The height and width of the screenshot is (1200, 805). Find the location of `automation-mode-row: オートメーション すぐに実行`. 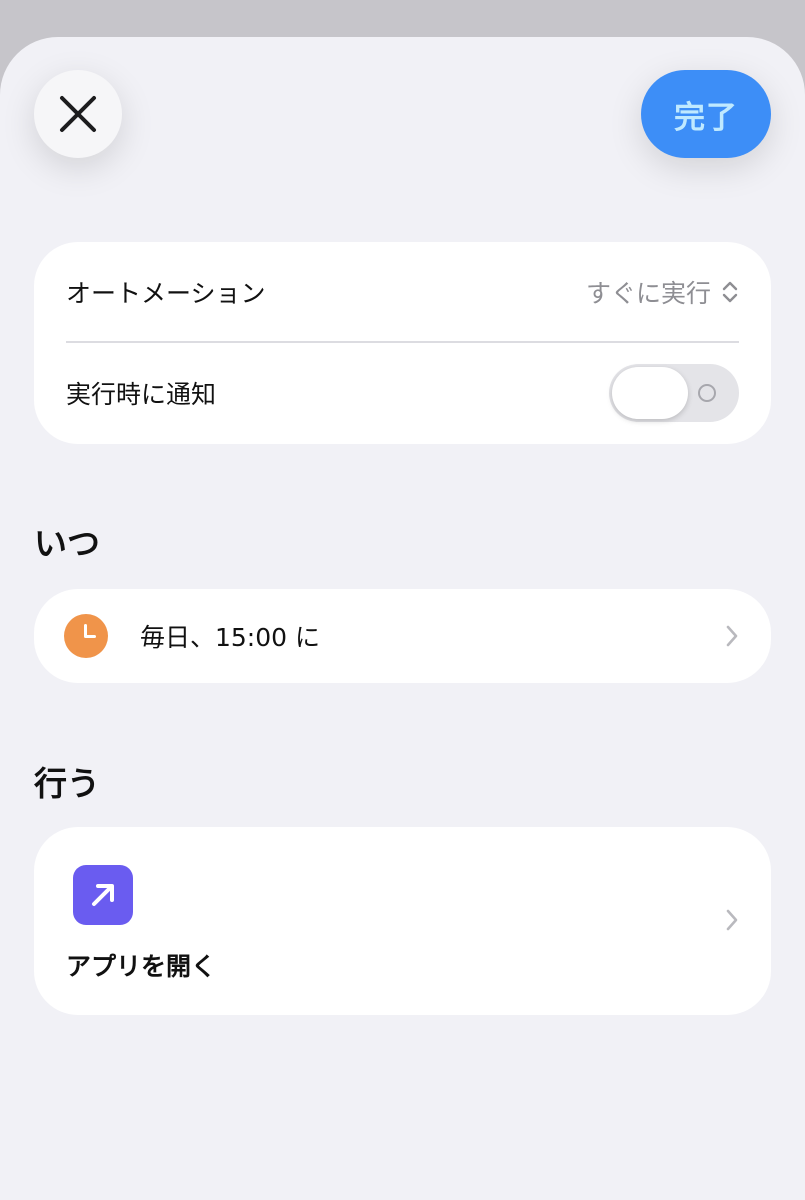

automation-mode-row: オートメーション すぐに実行 is located at coordinates (402, 292).